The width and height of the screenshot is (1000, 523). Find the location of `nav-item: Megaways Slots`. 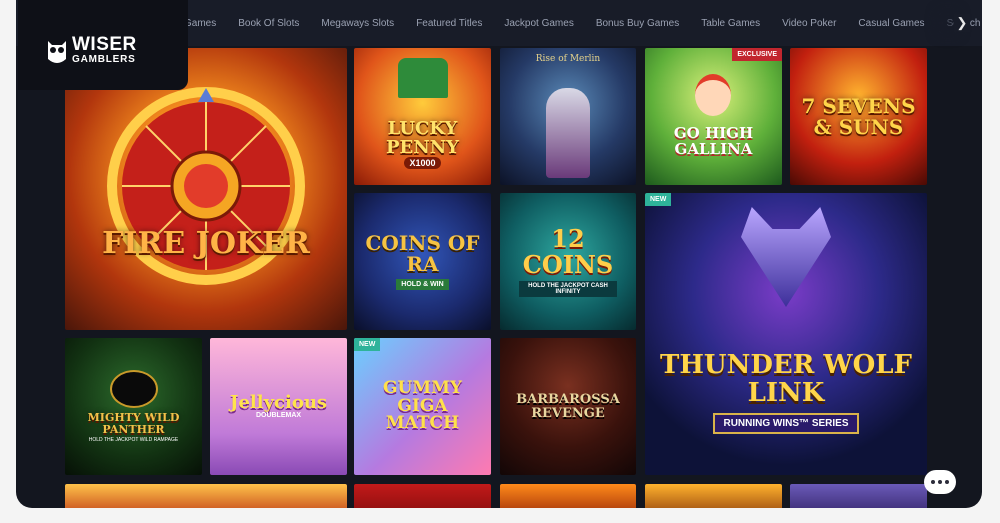

nav-item: Megaways Slots is located at coordinates (357, 23).